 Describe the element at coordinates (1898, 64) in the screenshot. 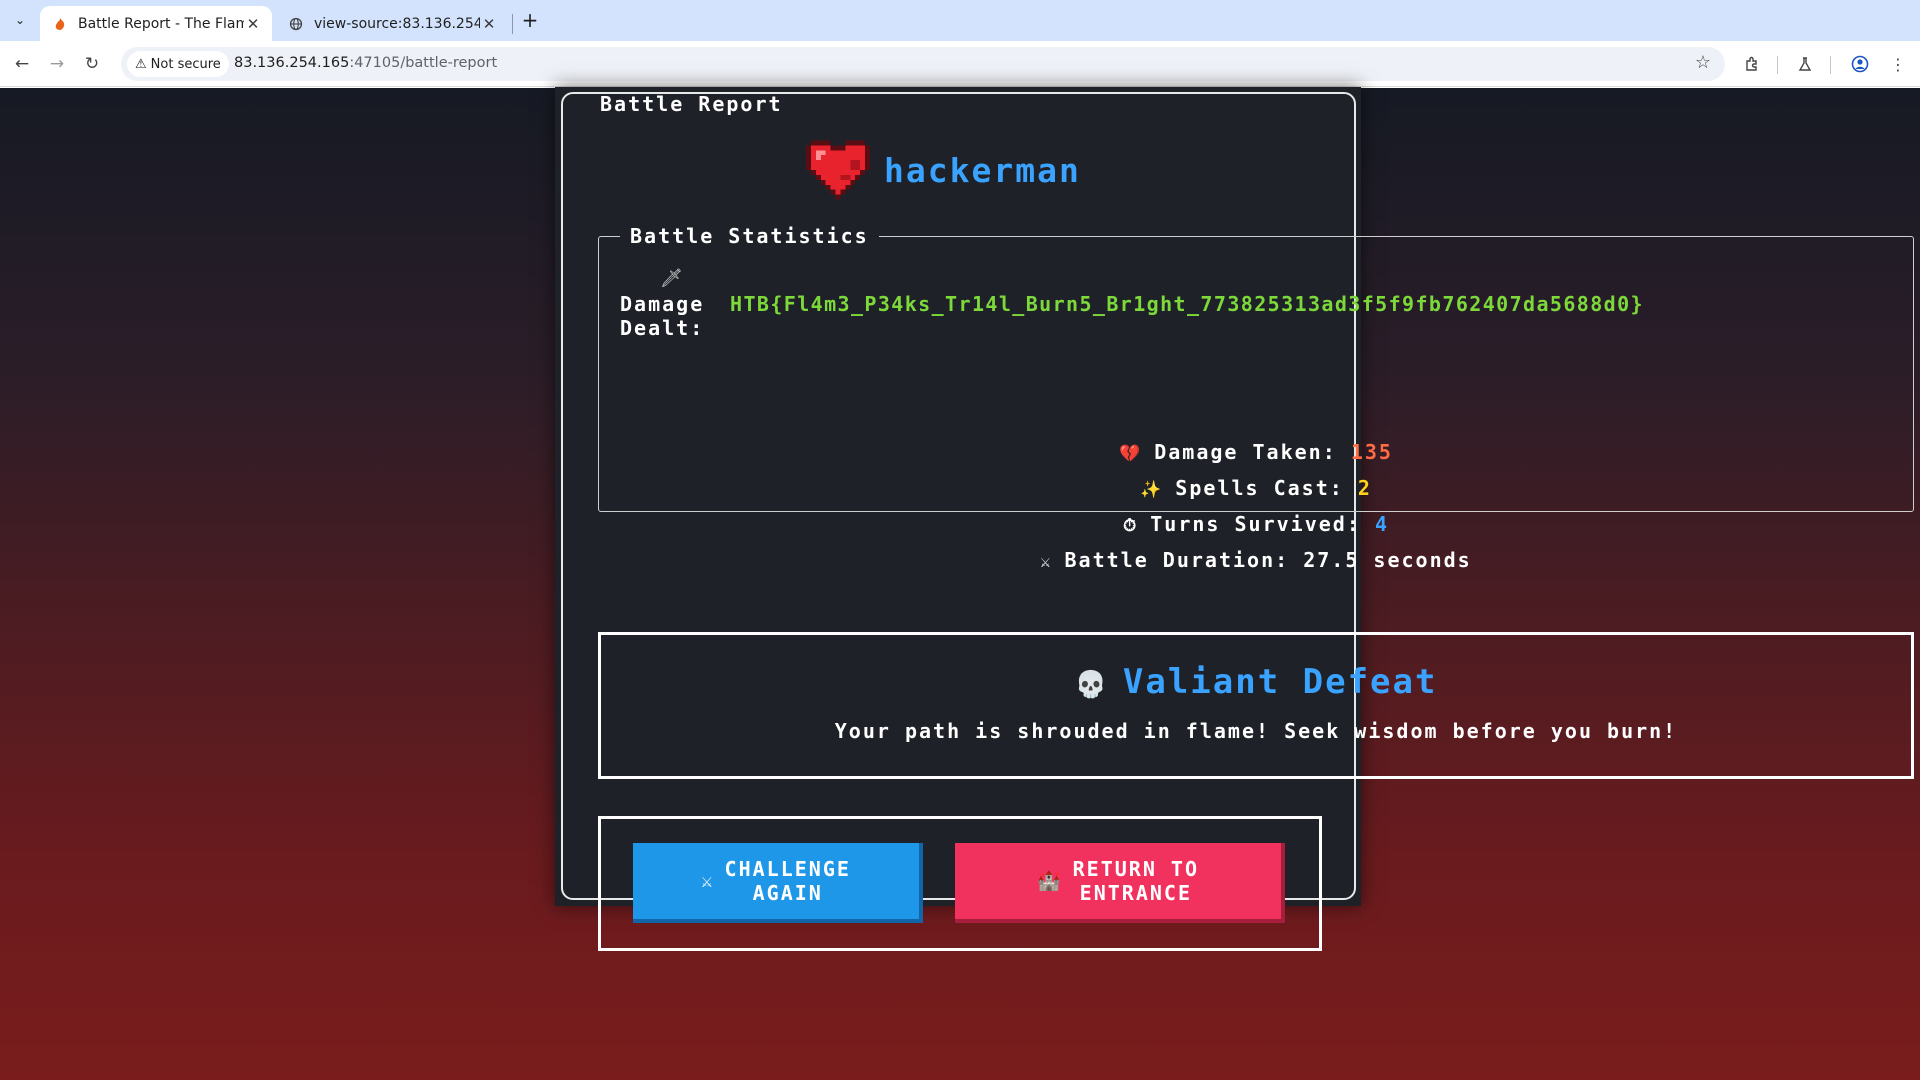

I see `kebab-menu-icon: ⋮` at that location.